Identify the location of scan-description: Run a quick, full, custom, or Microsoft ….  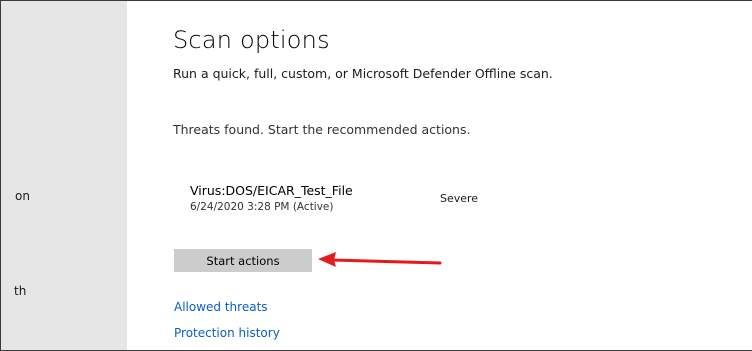
(363, 73).